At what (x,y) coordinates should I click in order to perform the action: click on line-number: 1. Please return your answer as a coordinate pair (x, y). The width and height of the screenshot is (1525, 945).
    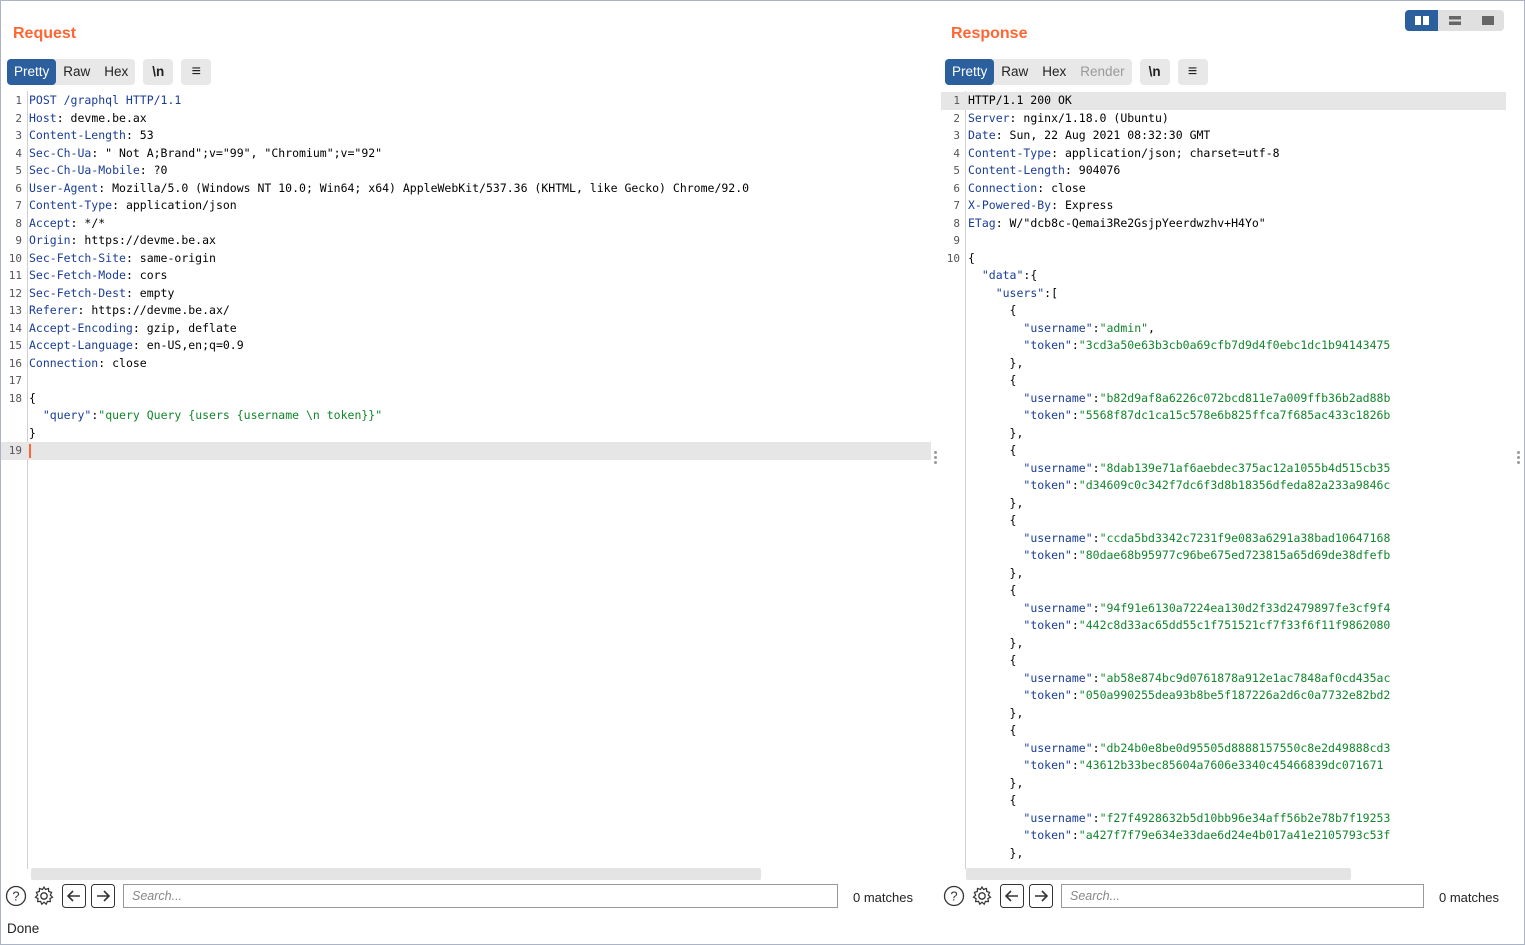
    Looking at the image, I should click on (18, 100).